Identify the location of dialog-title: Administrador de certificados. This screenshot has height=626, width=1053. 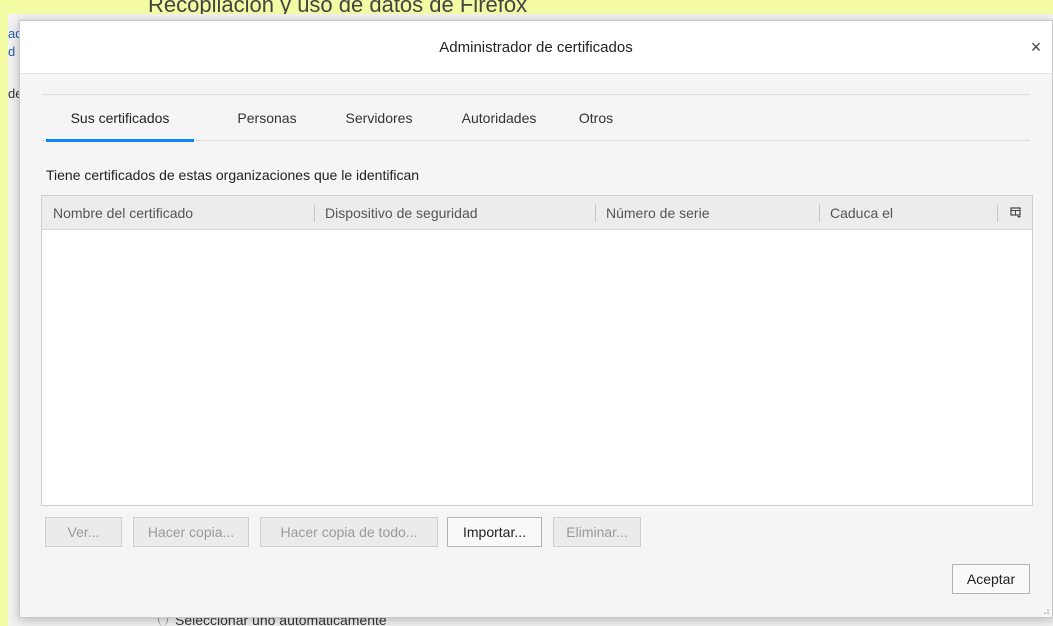
(536, 47).